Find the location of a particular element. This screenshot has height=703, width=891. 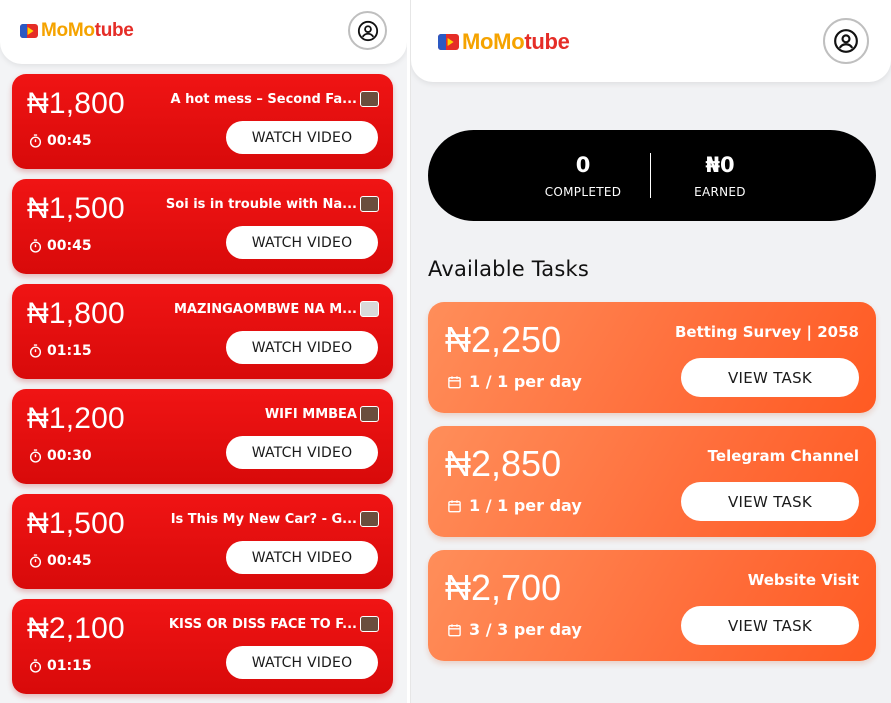

task-title: Betting Survey | 2058 is located at coordinates (766, 332).